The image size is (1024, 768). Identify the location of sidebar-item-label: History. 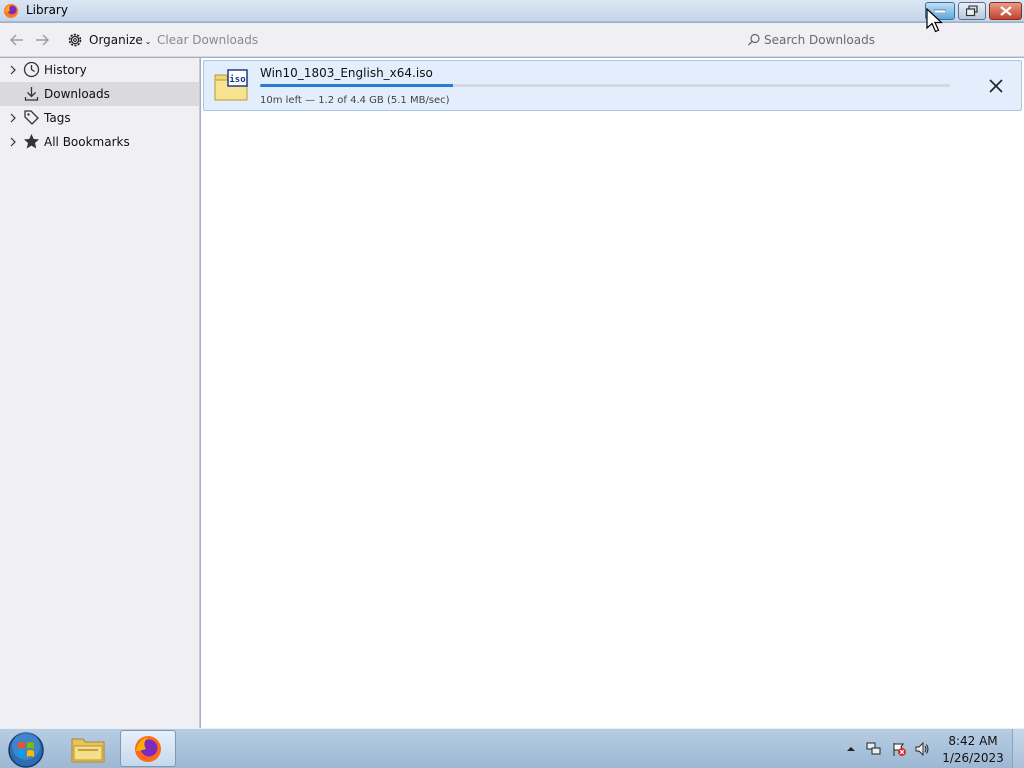
(65, 70).